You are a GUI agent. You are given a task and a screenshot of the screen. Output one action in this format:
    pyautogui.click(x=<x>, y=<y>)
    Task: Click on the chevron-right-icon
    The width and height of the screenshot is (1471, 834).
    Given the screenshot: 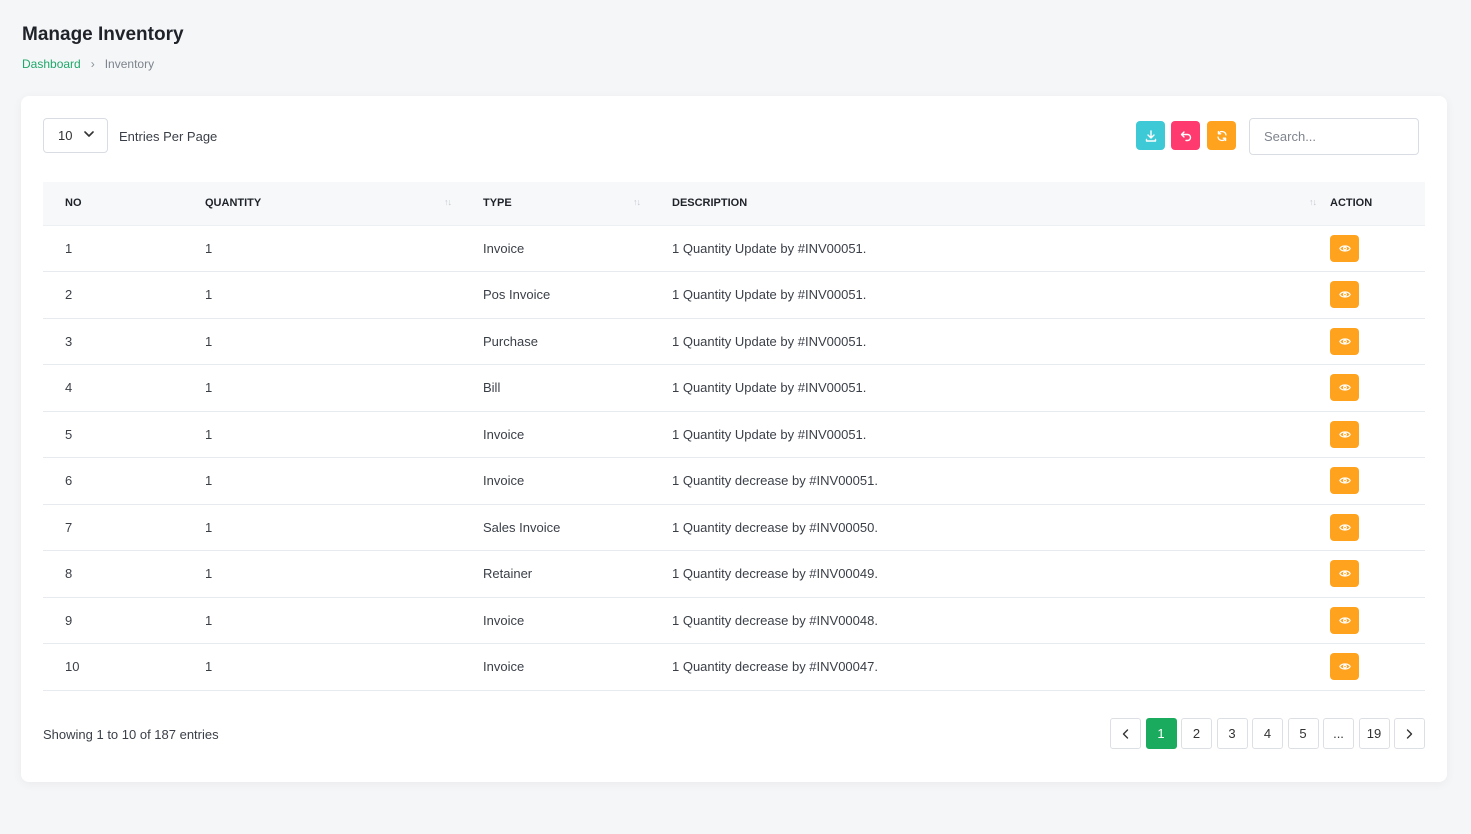 What is the action you would take?
    pyautogui.click(x=1409, y=733)
    